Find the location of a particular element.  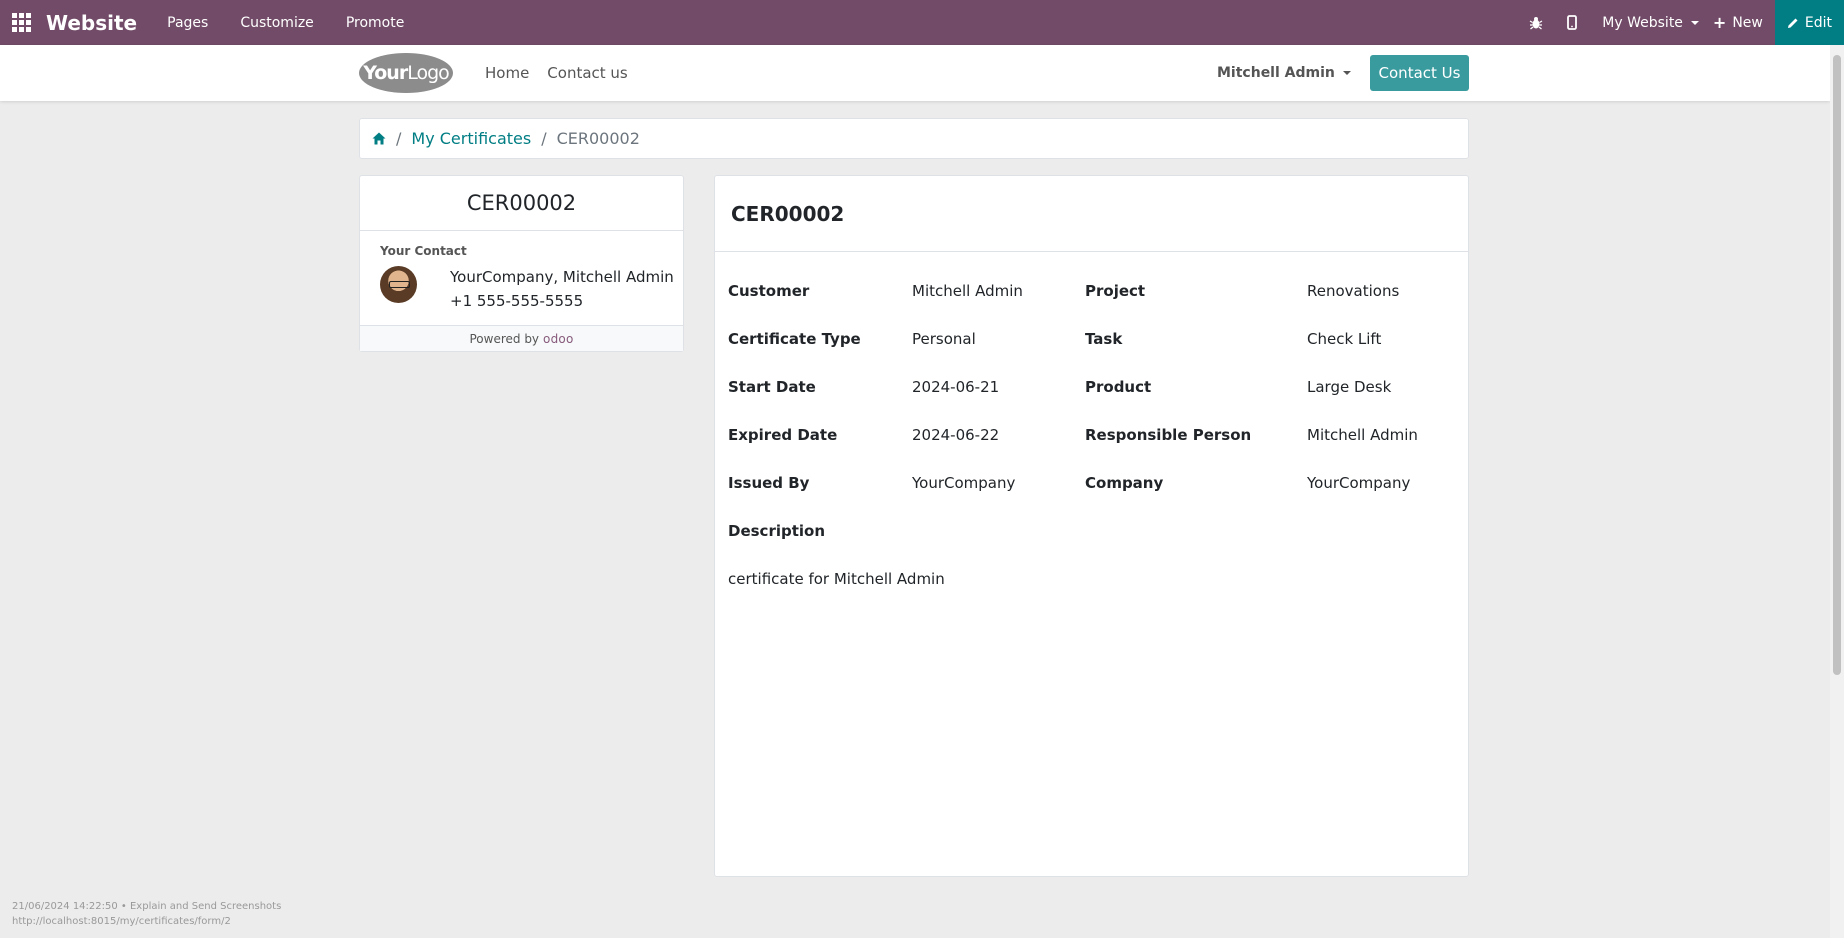

certificate-type-label: Certificate Type is located at coordinates (794, 339).